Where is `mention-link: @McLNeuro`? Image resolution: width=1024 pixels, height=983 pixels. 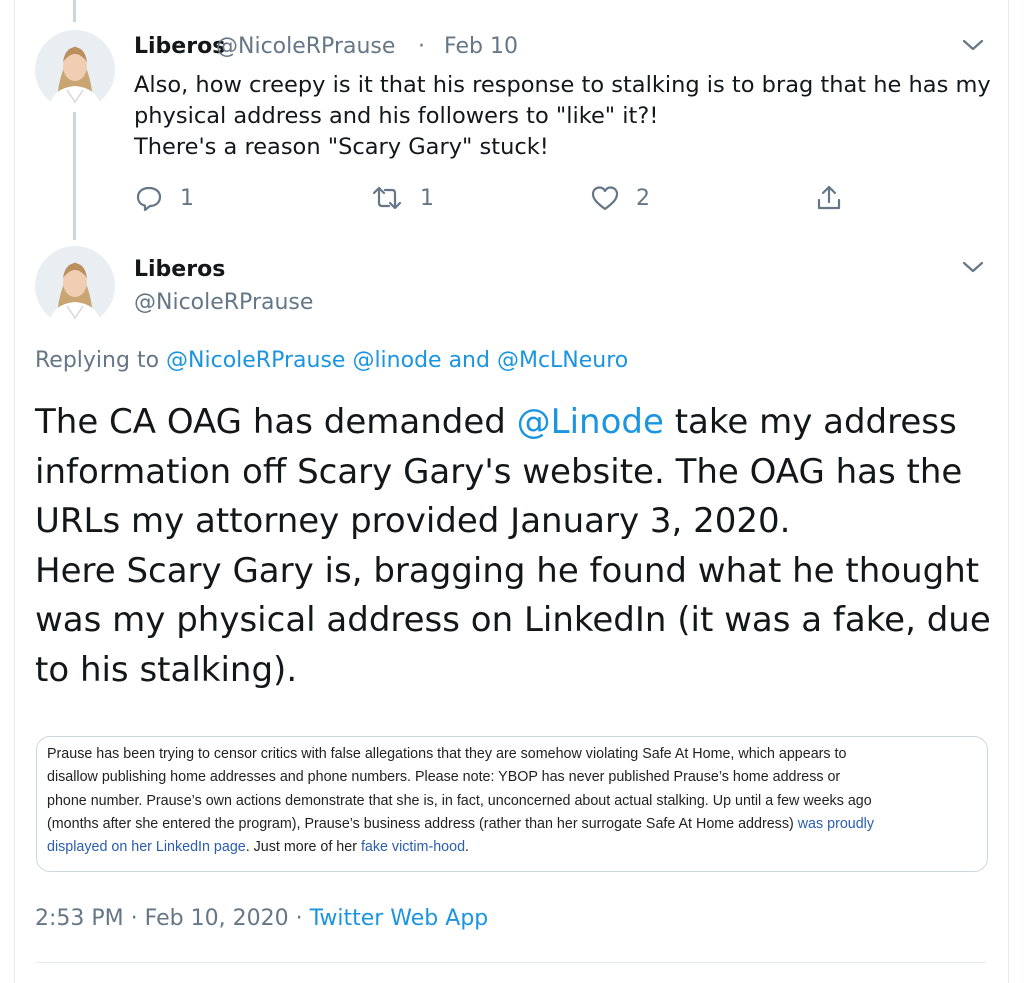 mention-link: @McLNeuro is located at coordinates (562, 360).